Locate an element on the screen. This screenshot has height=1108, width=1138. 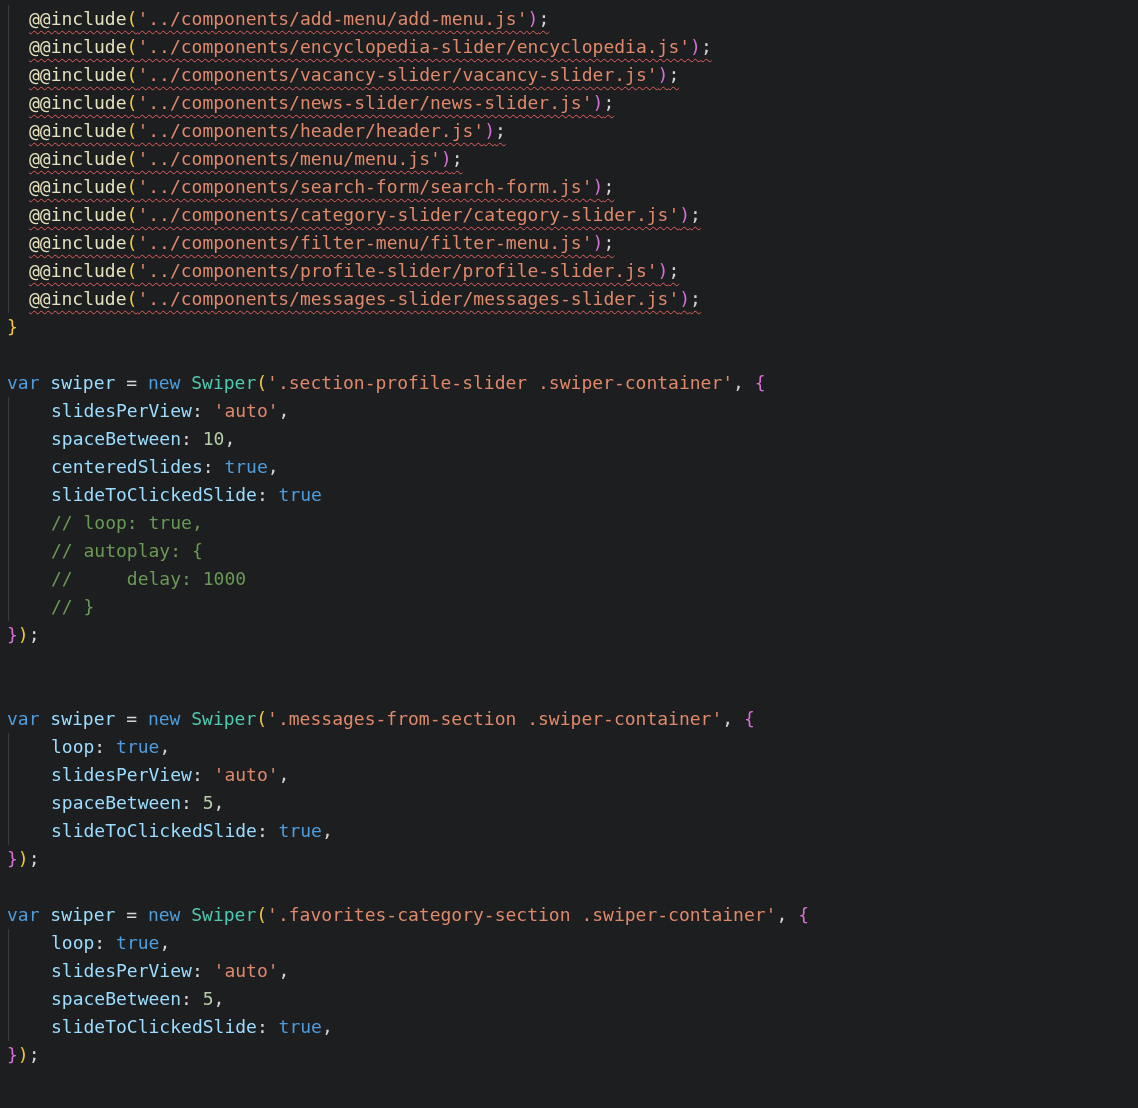
code-line: slideToClickedSlide: true is located at coordinates (186, 495).